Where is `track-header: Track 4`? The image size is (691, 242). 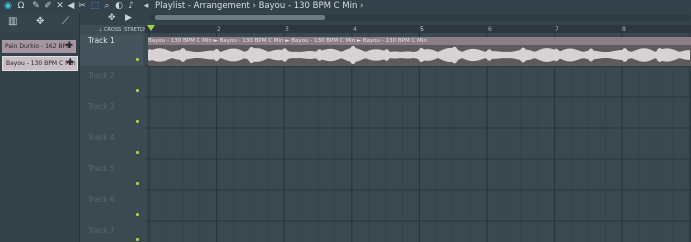
track-header: Track 4 is located at coordinates (111, 144).